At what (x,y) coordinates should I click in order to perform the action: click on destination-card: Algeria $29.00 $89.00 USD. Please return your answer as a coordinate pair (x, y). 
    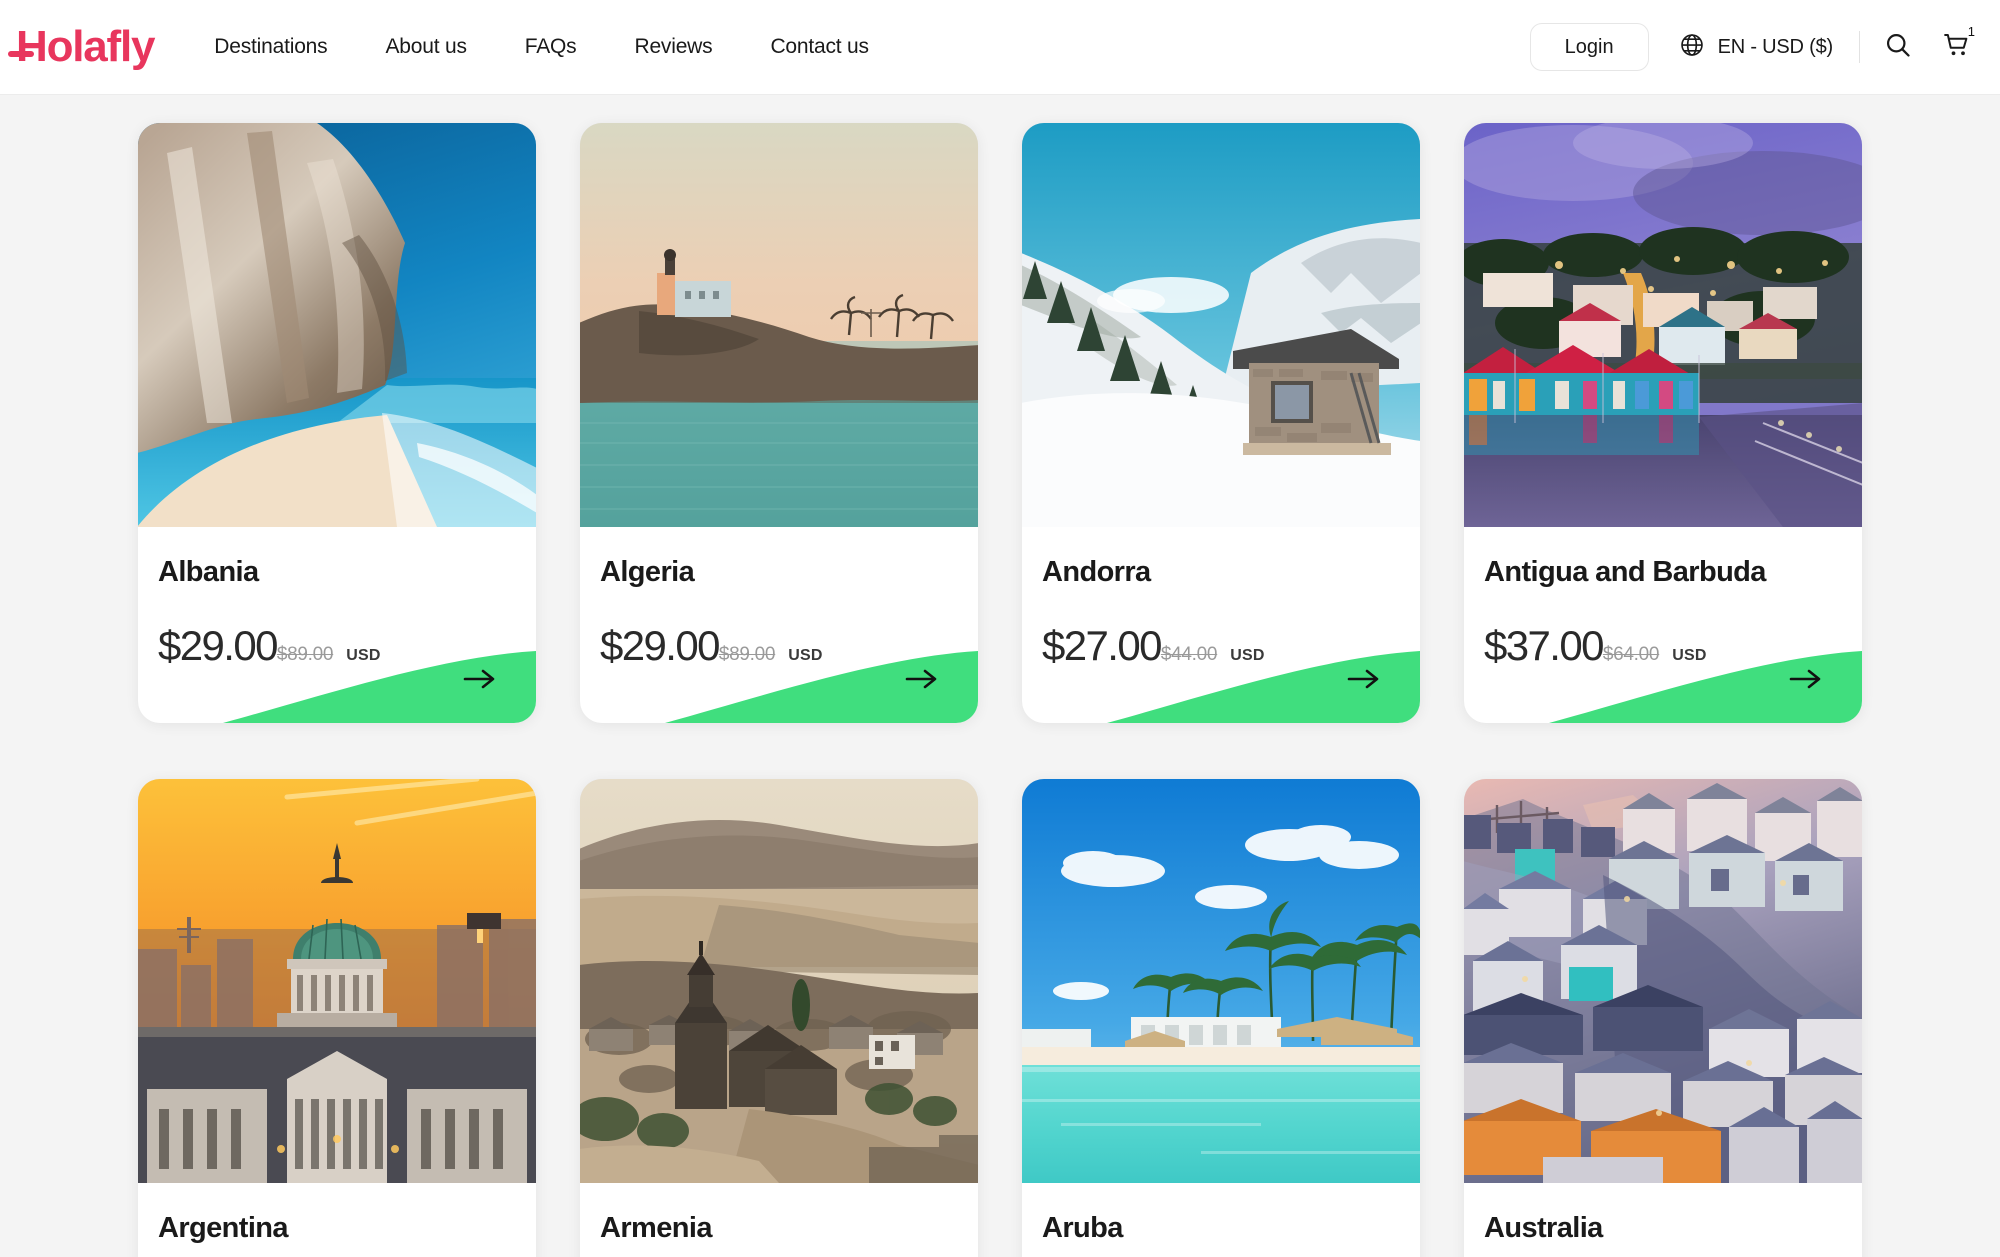
    Looking at the image, I should click on (779, 423).